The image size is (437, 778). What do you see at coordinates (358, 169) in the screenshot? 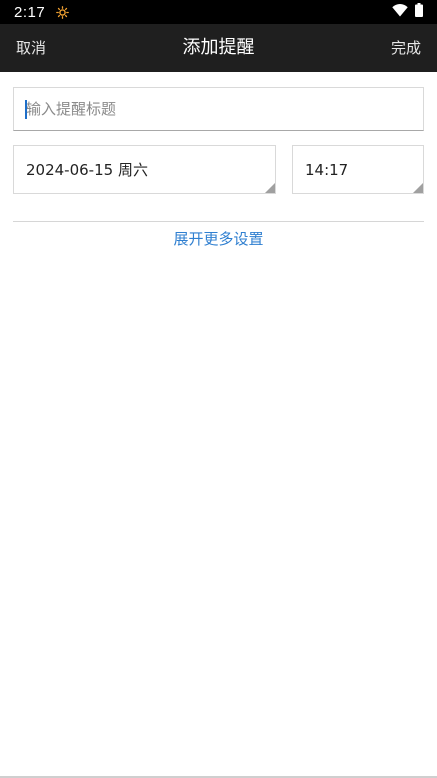
I see `time-picker: 14:17` at bounding box center [358, 169].